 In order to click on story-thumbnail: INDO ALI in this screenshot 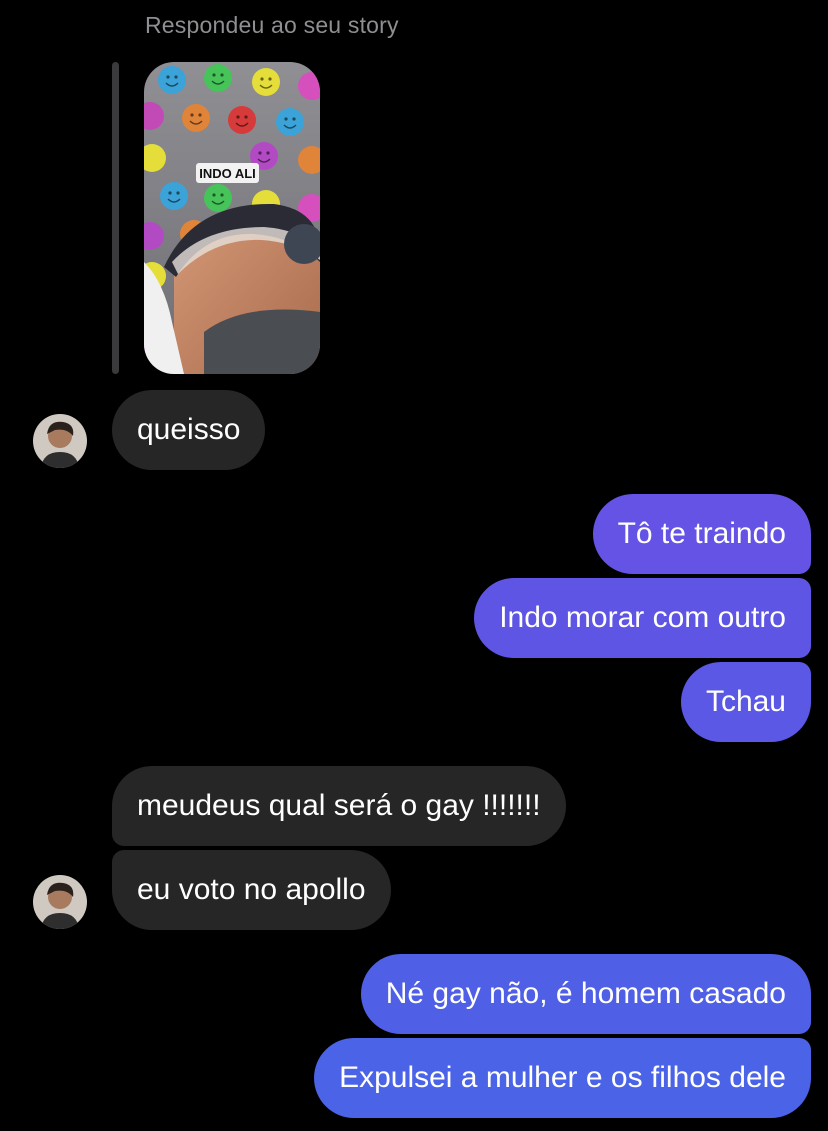, I will do `click(232, 218)`.